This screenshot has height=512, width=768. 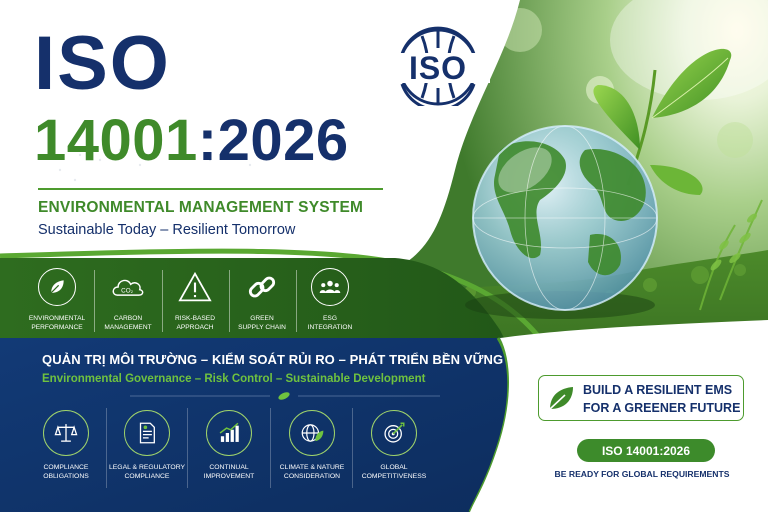 I want to click on warning-icon, so click(x=195, y=287).